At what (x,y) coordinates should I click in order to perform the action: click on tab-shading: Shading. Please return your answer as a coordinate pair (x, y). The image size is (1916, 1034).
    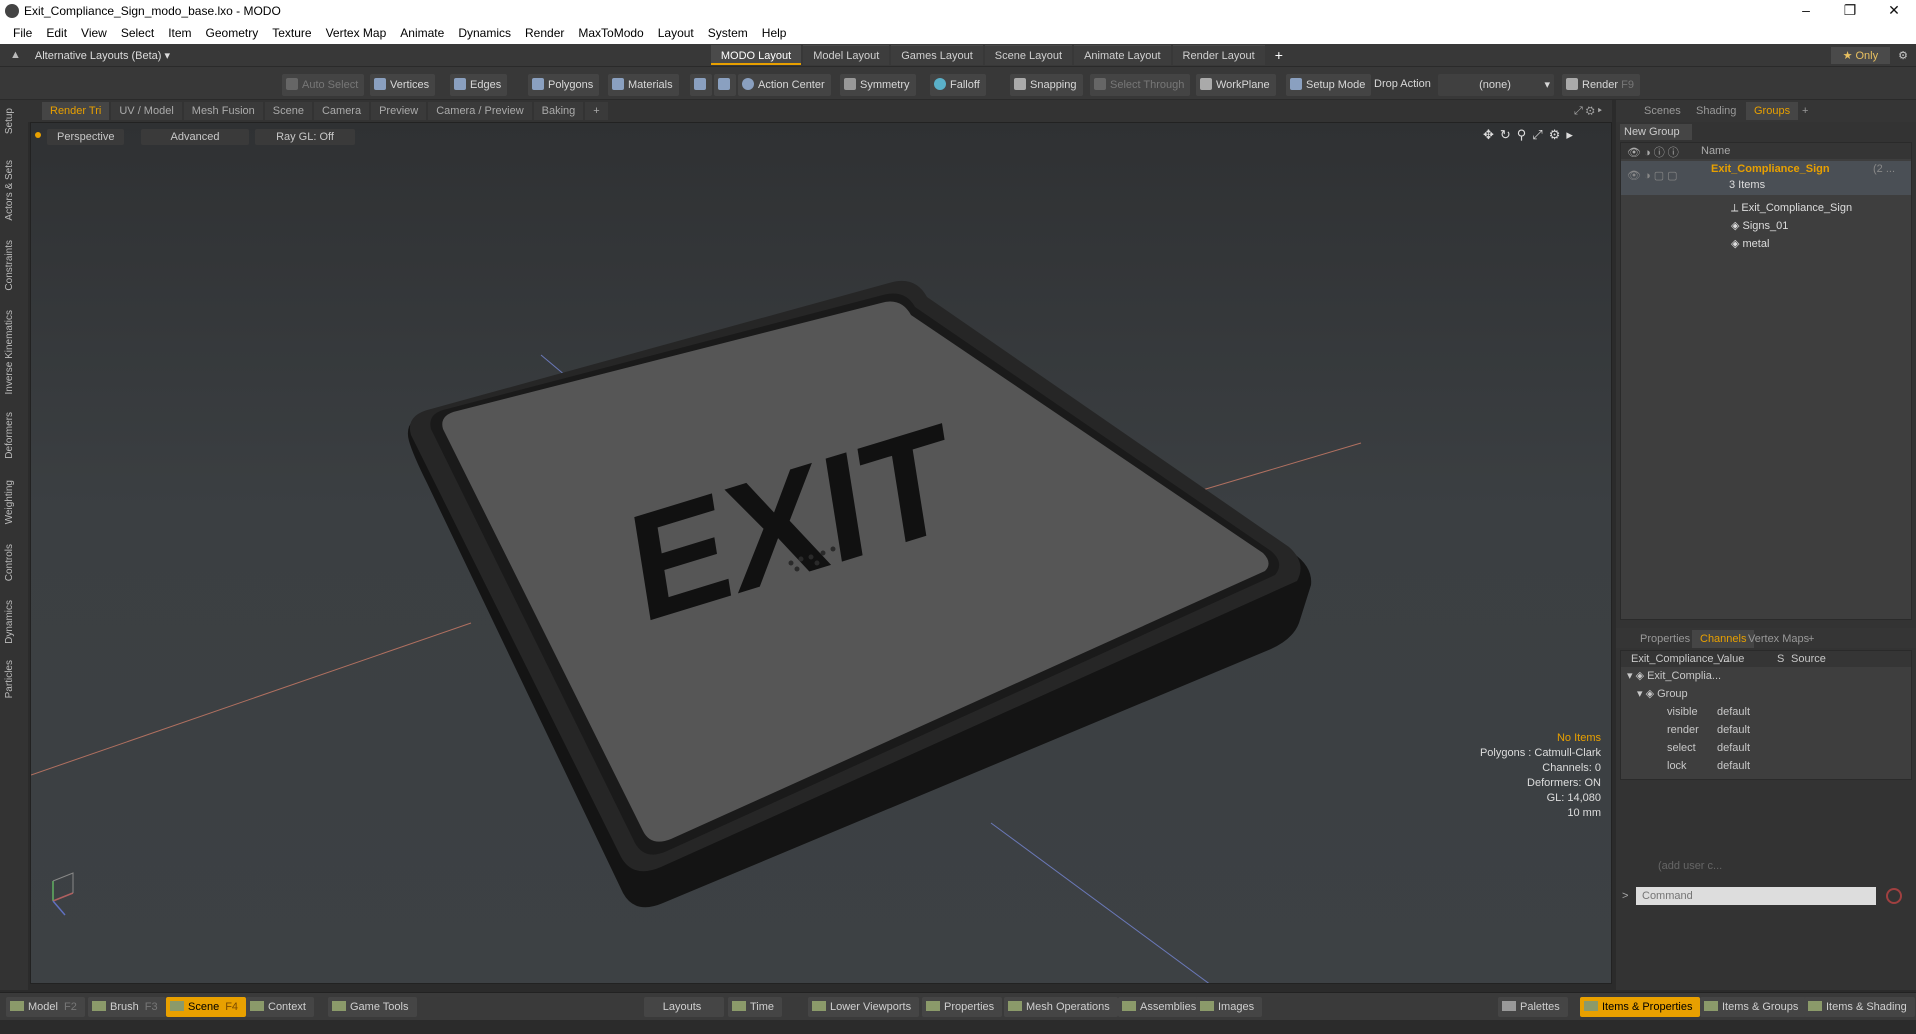
    Looking at the image, I should click on (1716, 111).